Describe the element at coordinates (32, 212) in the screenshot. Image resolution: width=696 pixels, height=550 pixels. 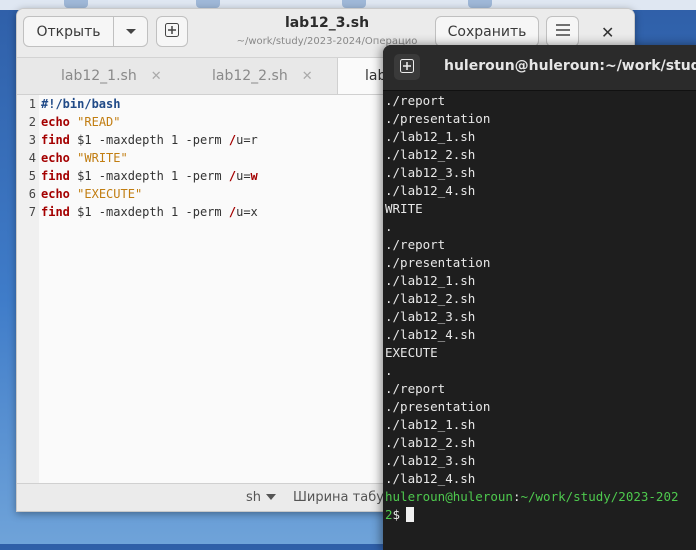
I see `line-number: 7` at that location.